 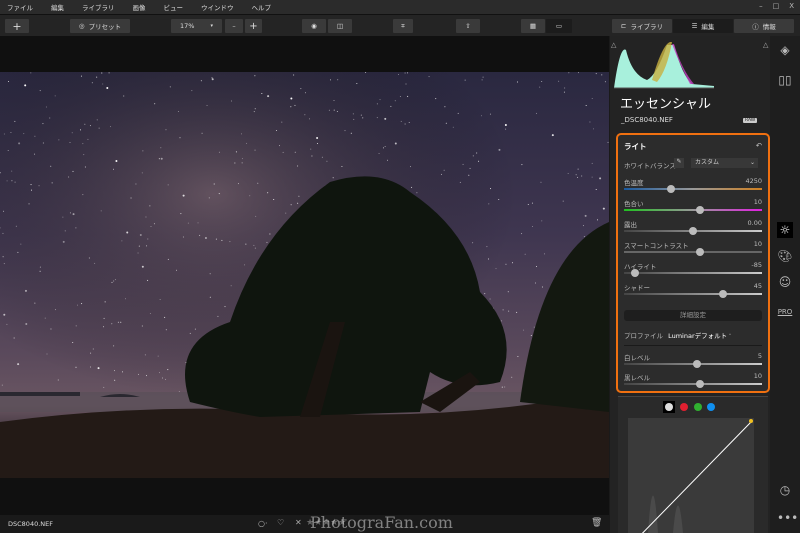 I want to click on close-button: X, so click(x=791, y=6).